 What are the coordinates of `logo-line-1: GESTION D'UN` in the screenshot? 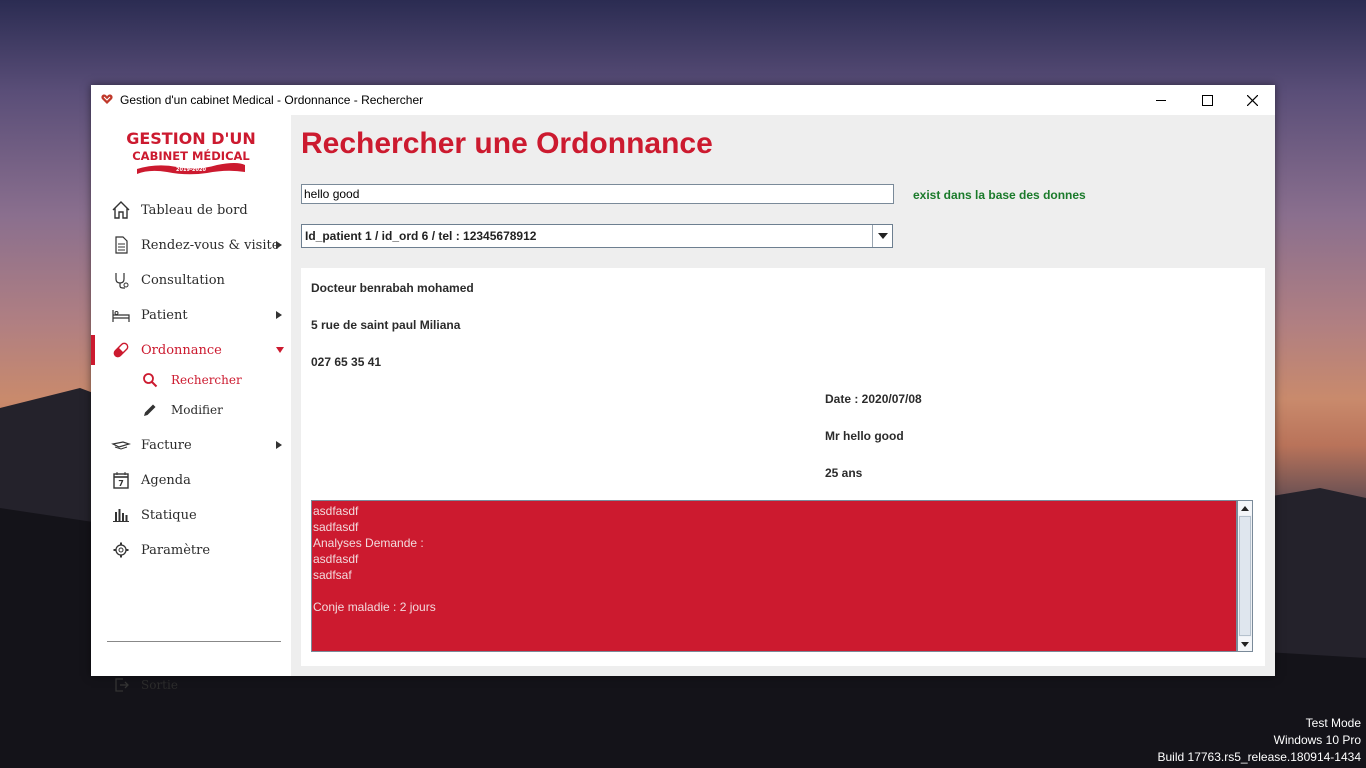 It's located at (191, 138).